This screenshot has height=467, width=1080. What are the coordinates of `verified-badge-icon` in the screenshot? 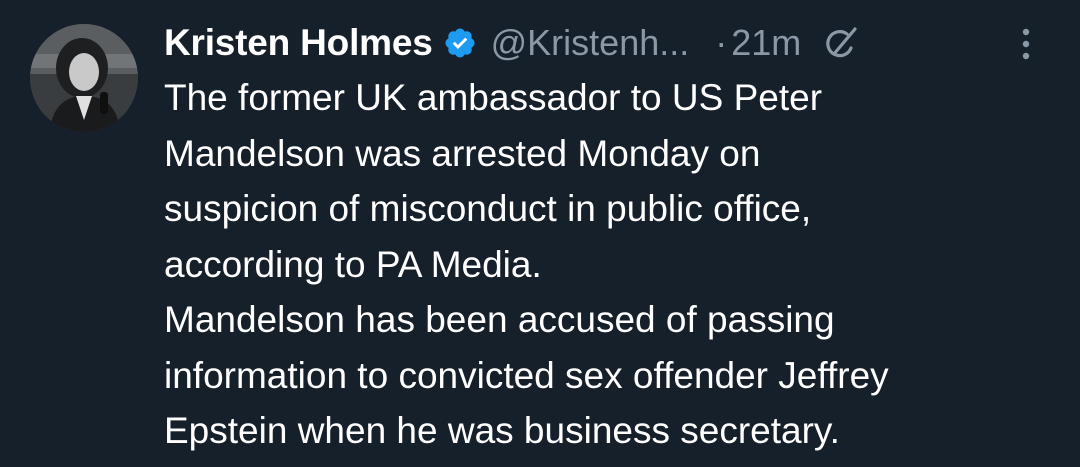 It's located at (460, 43).